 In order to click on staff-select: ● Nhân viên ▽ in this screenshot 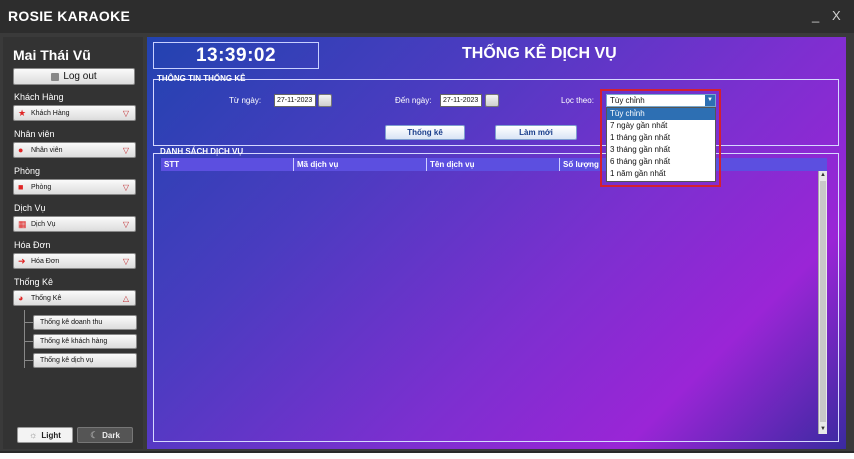, I will do `click(74, 150)`.